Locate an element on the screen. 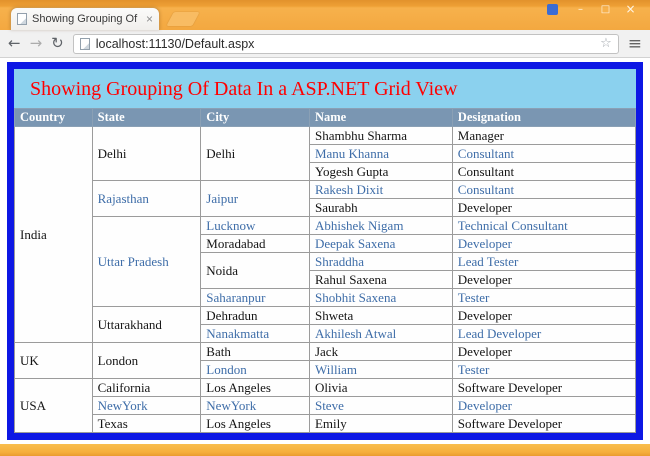  grid-cell: Shobhit Saxena is located at coordinates (380, 297).